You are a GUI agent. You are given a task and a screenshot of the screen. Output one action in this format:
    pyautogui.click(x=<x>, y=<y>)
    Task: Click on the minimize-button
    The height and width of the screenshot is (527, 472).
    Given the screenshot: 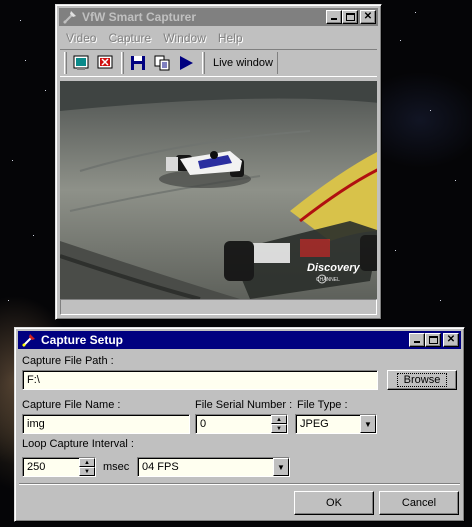 What is the action you would take?
    pyautogui.click(x=334, y=17)
    